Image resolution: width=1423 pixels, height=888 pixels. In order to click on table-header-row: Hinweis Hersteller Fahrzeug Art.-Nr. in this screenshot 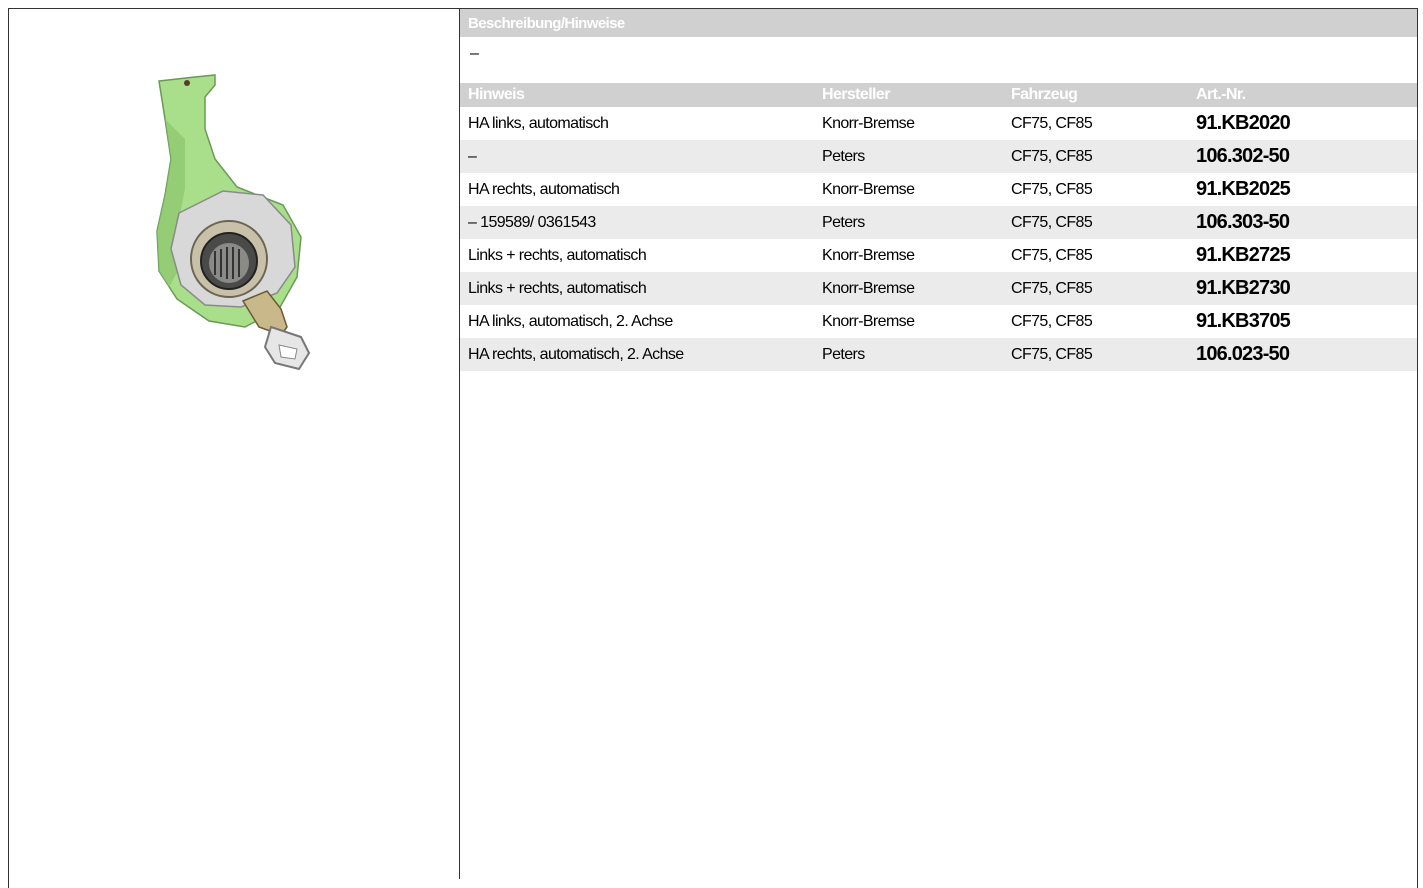, I will do `click(938, 95)`.